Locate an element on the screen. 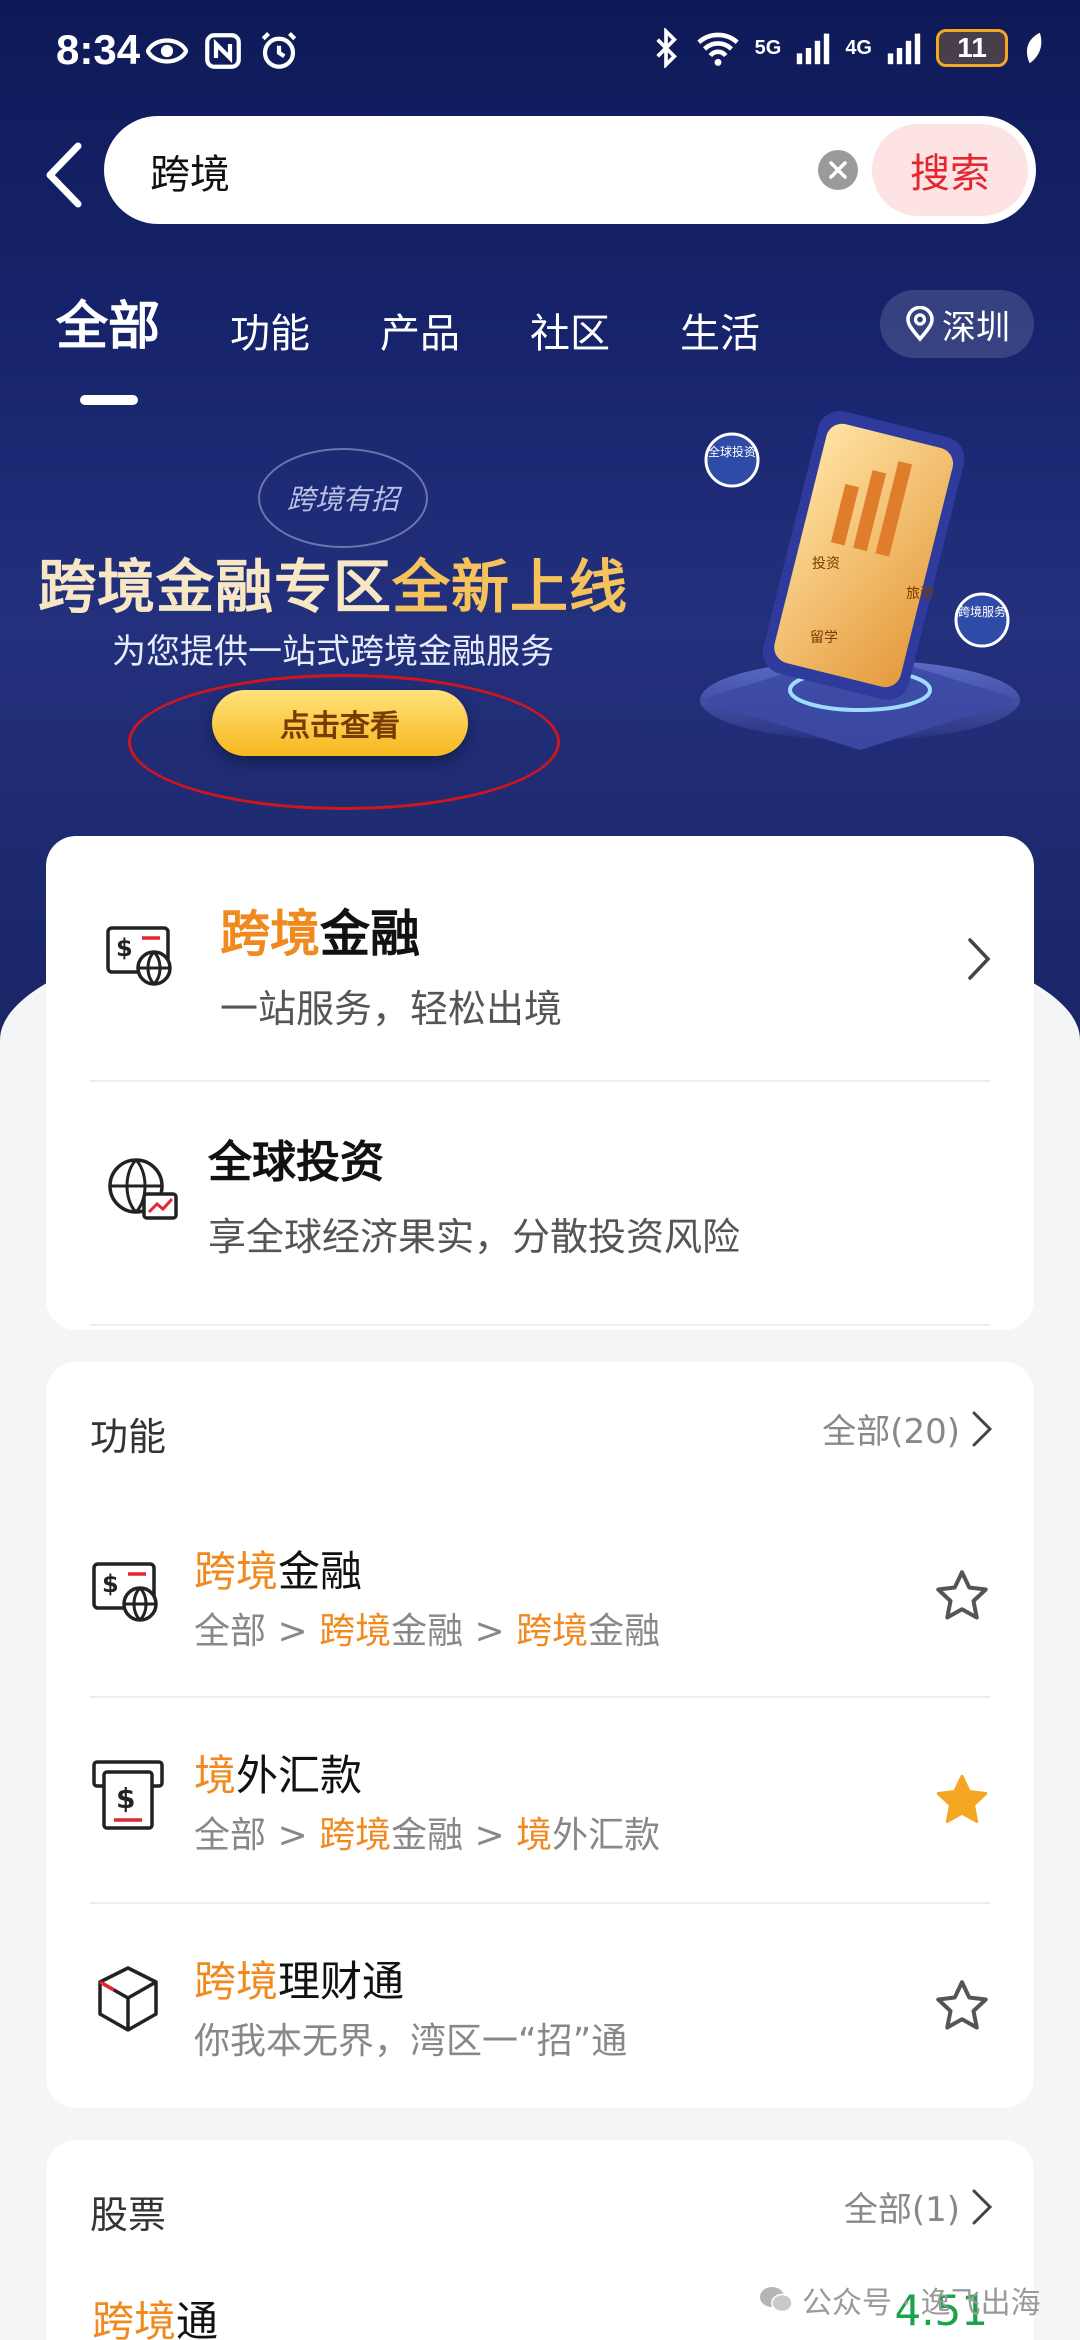  banner-phone-illustration: 全球投资 投资 旅游 留学 跨境服务 is located at coordinates (860, 580).